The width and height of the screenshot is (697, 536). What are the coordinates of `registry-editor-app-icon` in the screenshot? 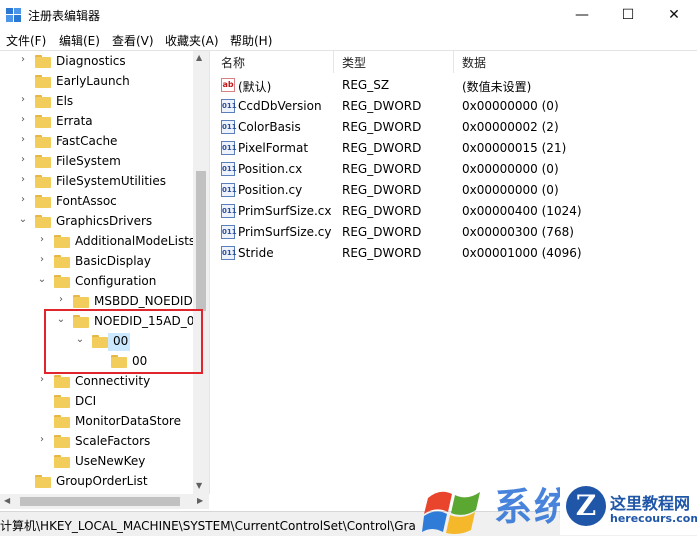 It's located at (13, 15).